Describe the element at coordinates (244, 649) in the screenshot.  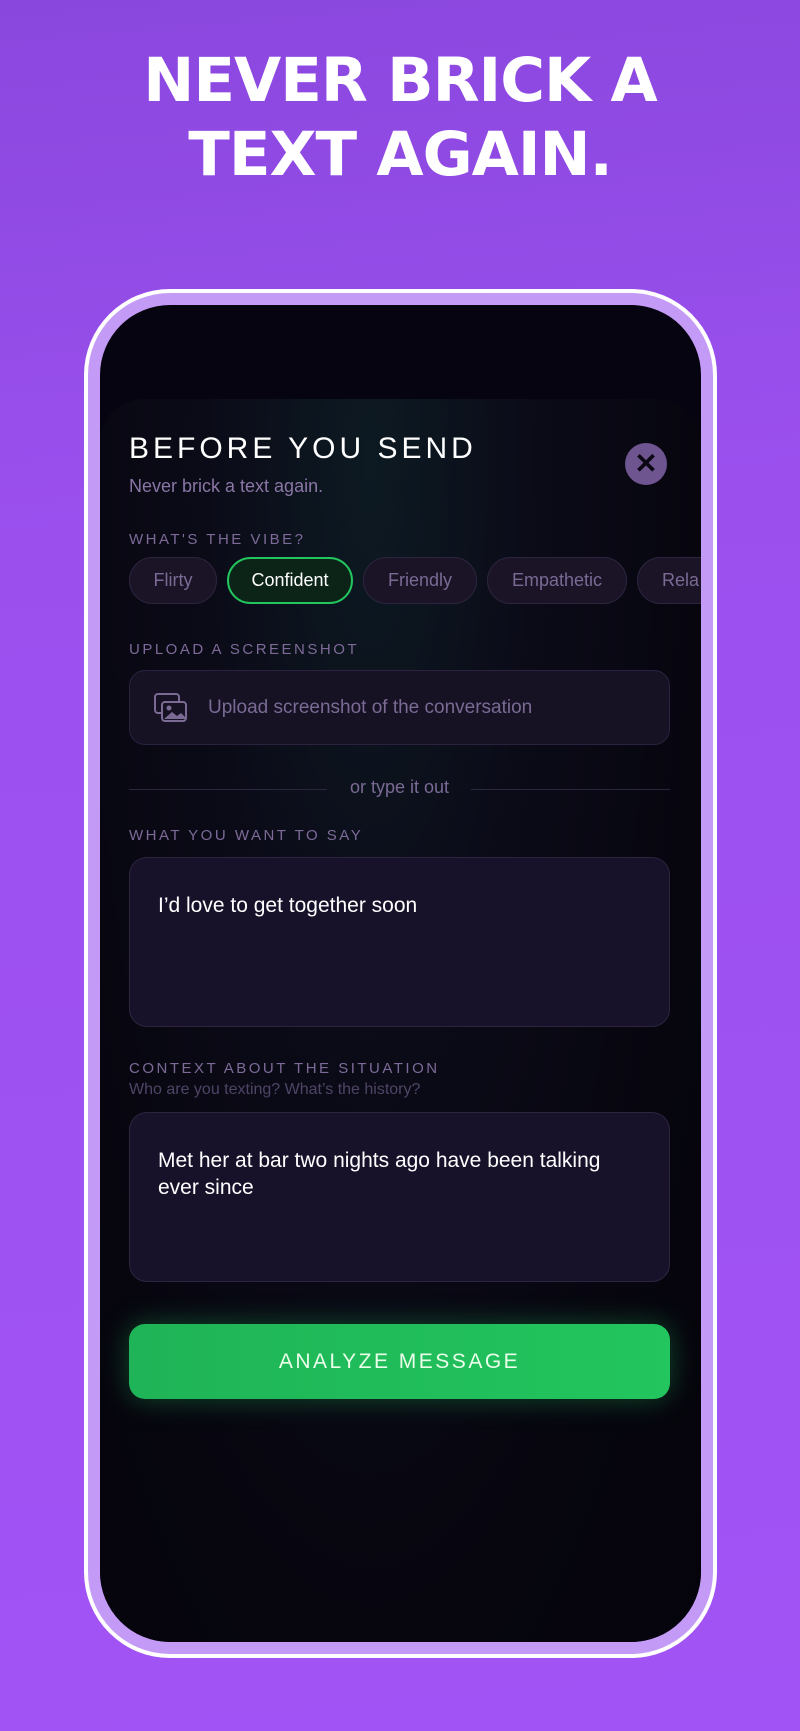
I see `upload-label: UPLOAD A SCREENSHOT` at that location.